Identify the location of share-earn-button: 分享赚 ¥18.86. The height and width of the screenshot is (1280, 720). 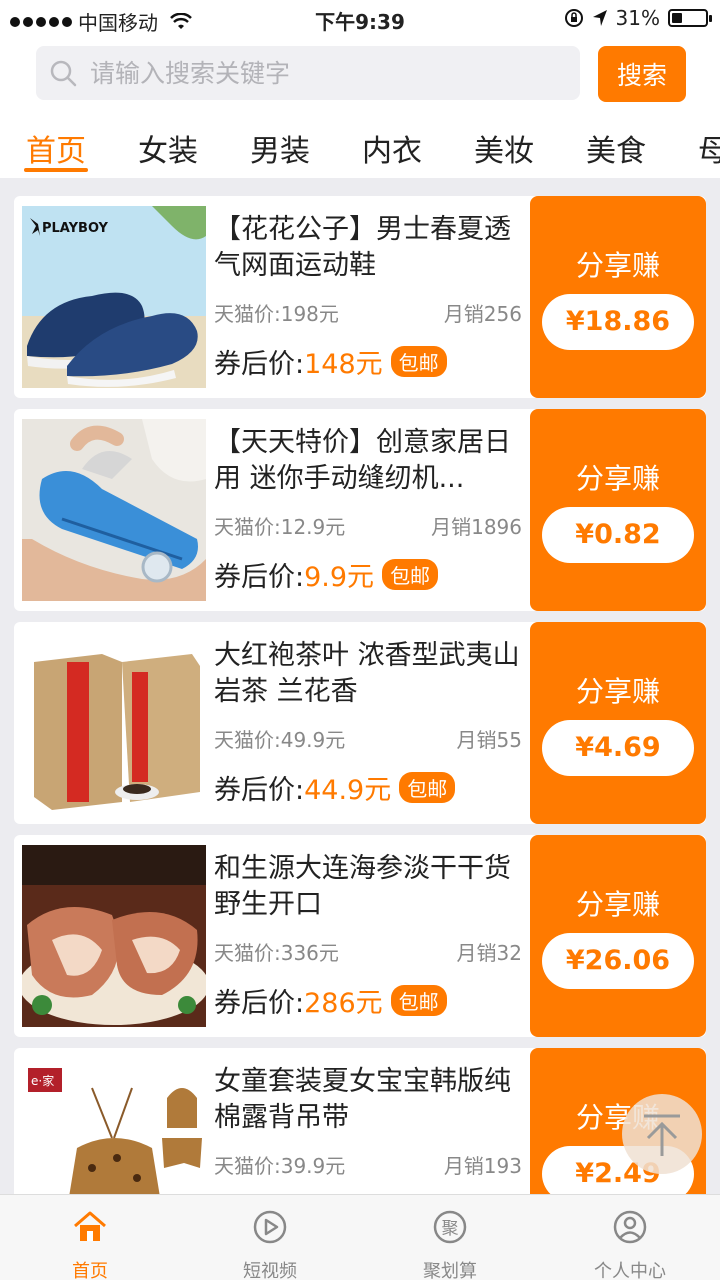
(618, 297).